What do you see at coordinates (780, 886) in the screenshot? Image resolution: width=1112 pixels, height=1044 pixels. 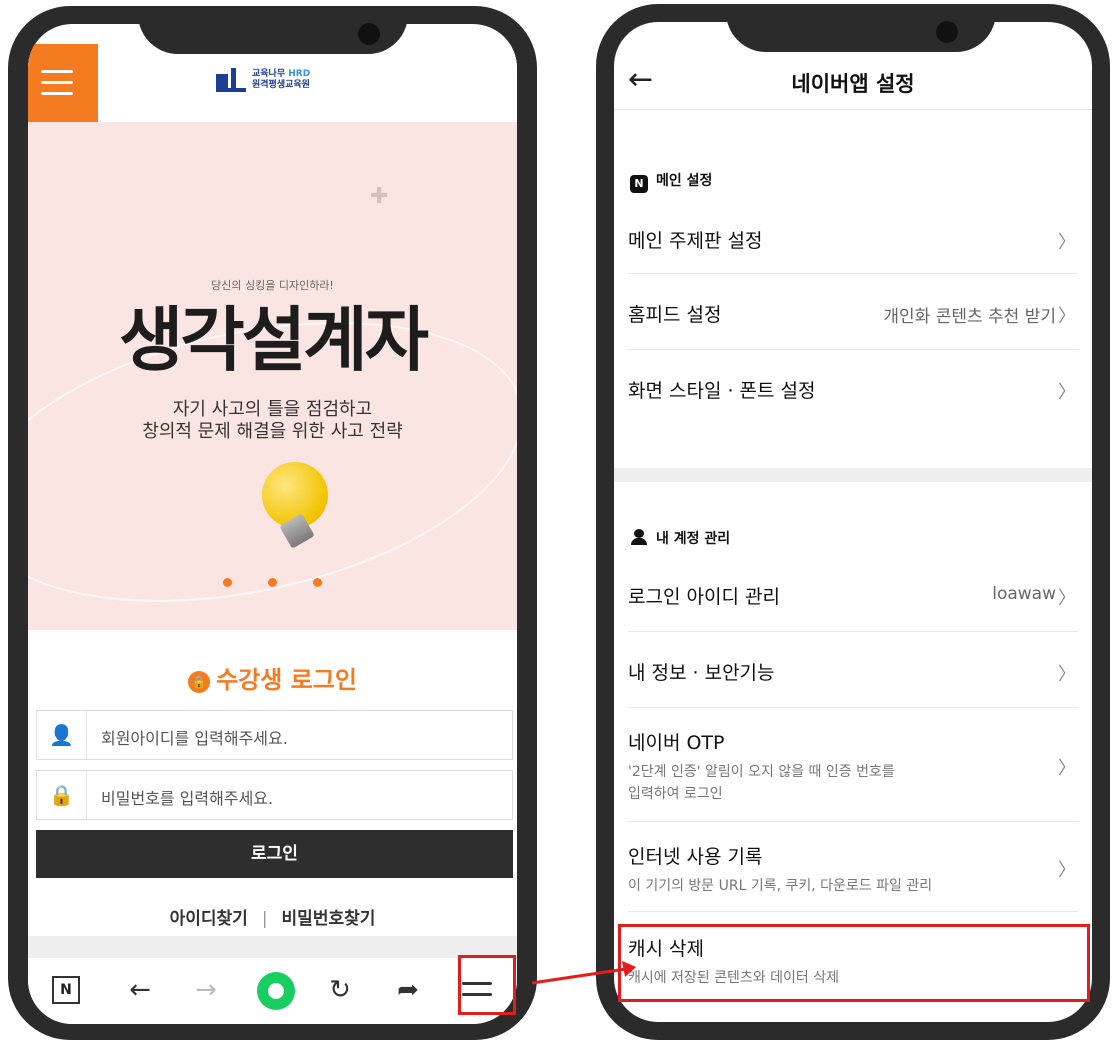 I see `settings-item-desc: 이 기기의 방문 URL 기록, 쿠키, 다운로드 파일 관리` at bounding box center [780, 886].